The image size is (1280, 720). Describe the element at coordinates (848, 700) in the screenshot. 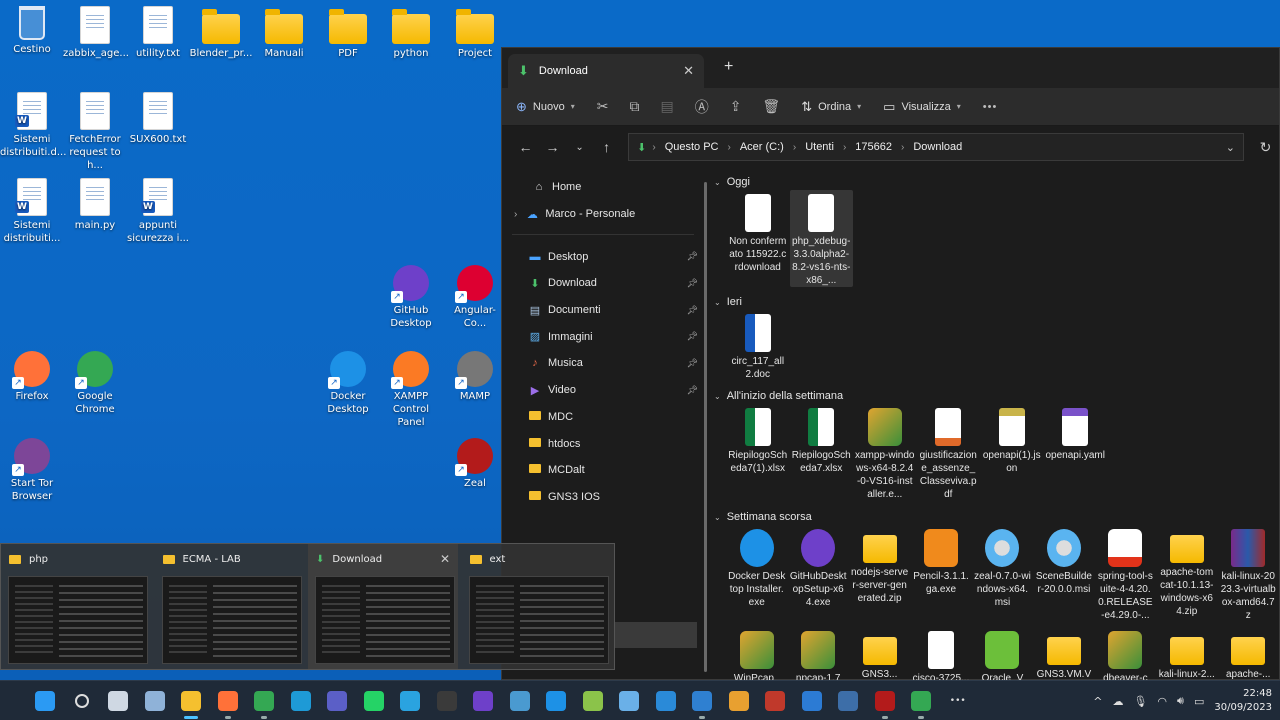

I see `network-app-icon` at that location.